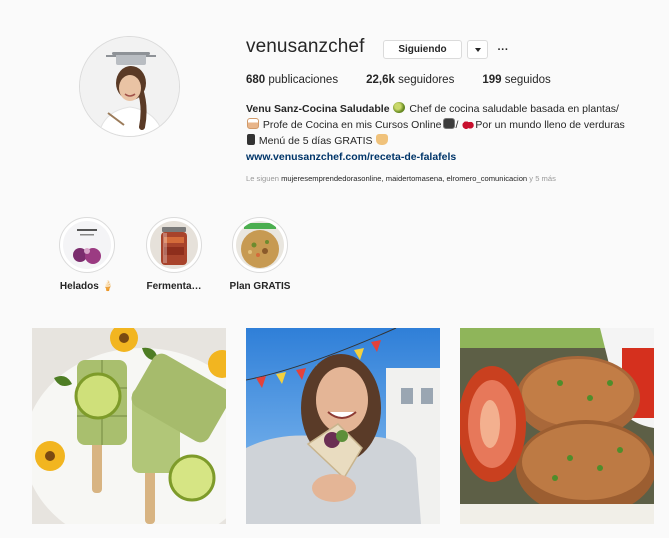  I want to click on profile-username: venusanzchef, so click(305, 46).